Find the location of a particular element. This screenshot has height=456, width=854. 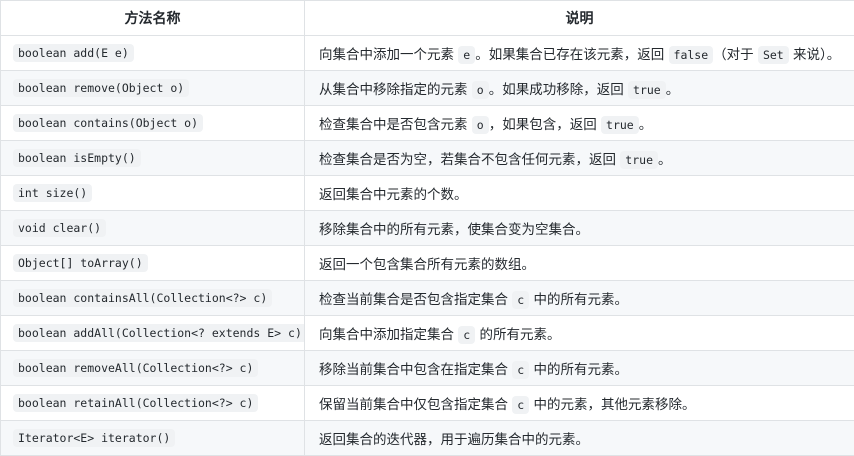

description-text: 检查集合中是否包含元素 is located at coordinates (395, 125).